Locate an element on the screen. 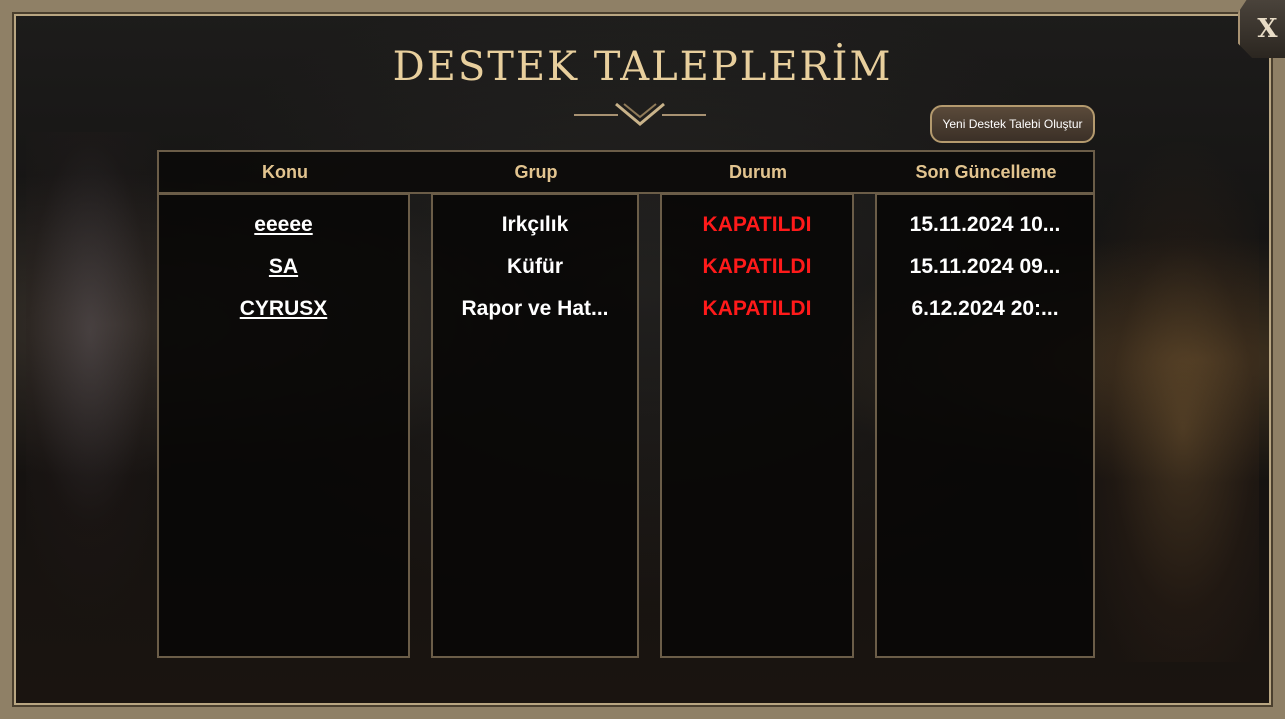 This screenshot has height=719, width=1285. ticket-subject-link: eeeee is located at coordinates (283, 225).